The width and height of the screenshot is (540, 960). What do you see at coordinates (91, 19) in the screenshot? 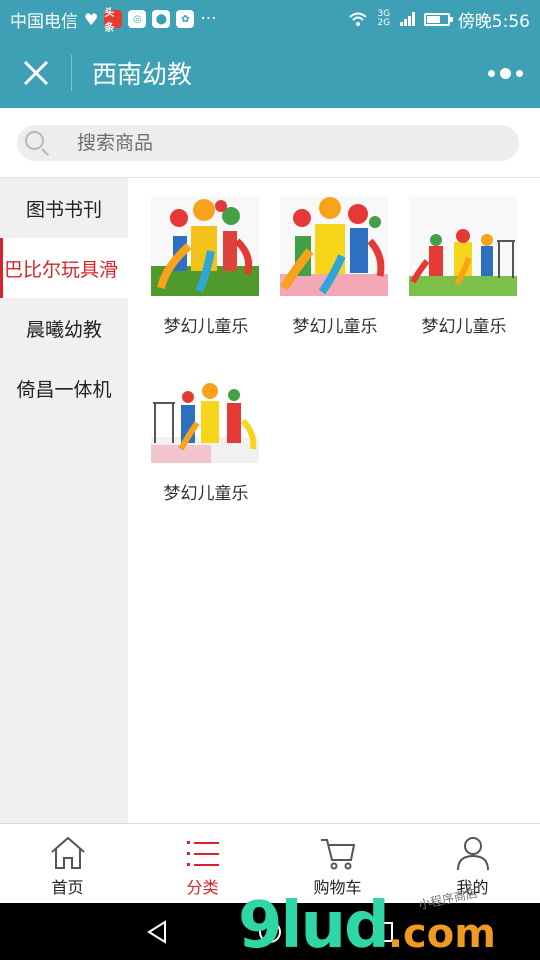
I see `heart-icon: ♥` at bounding box center [91, 19].